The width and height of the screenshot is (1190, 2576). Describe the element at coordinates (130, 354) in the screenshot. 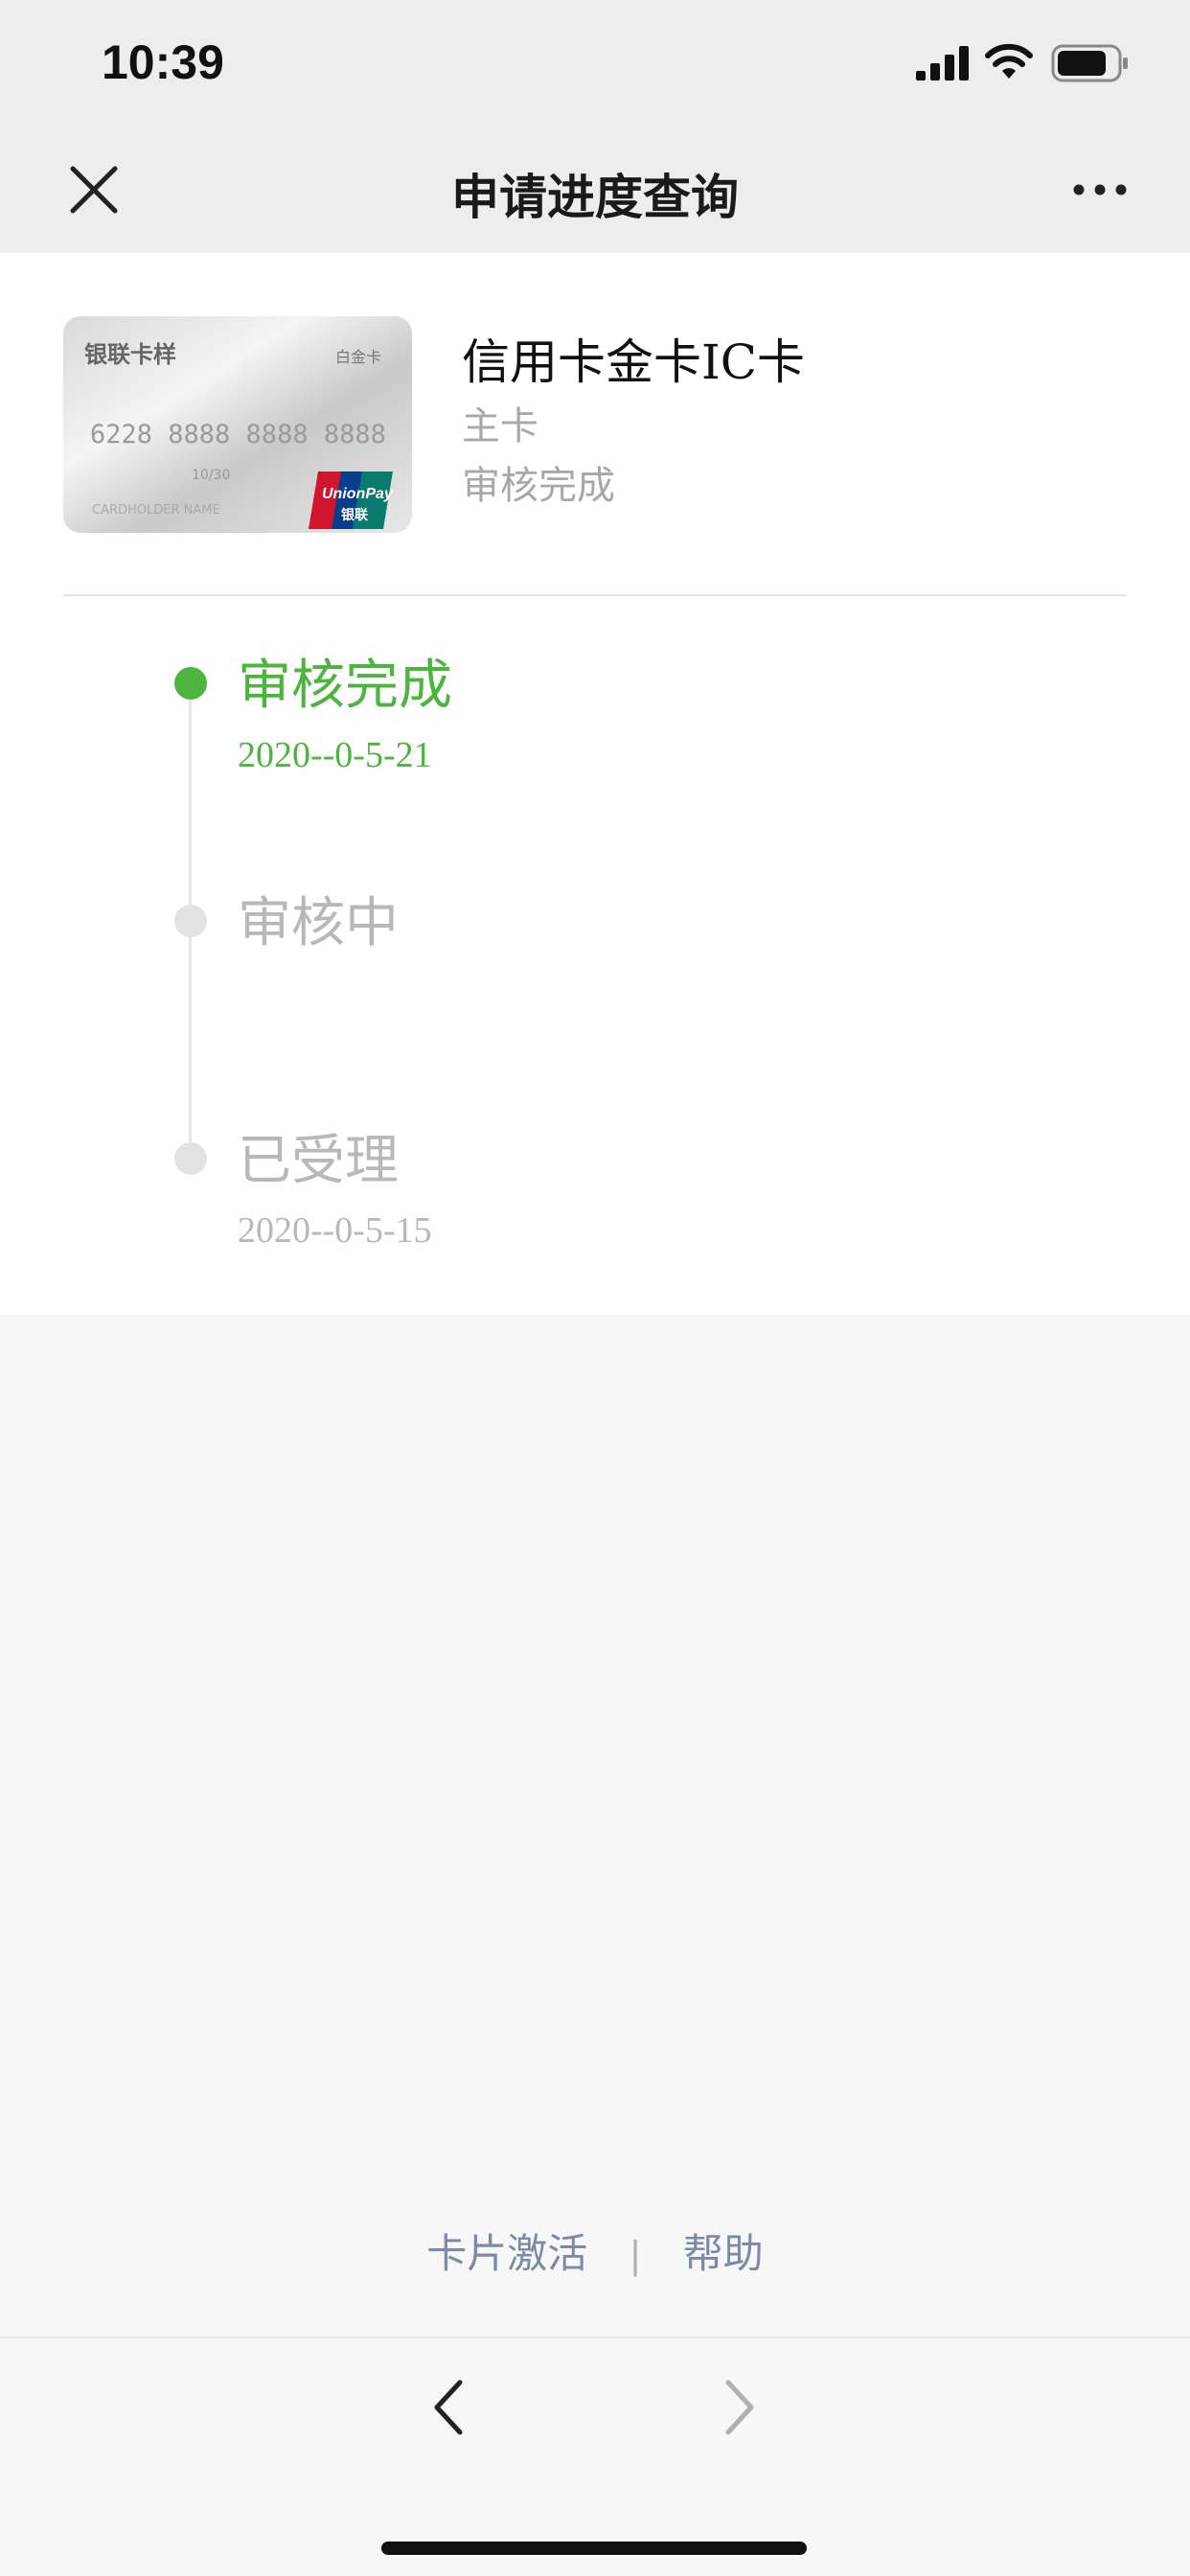

I see `card-brand-text: 银联卡样` at that location.